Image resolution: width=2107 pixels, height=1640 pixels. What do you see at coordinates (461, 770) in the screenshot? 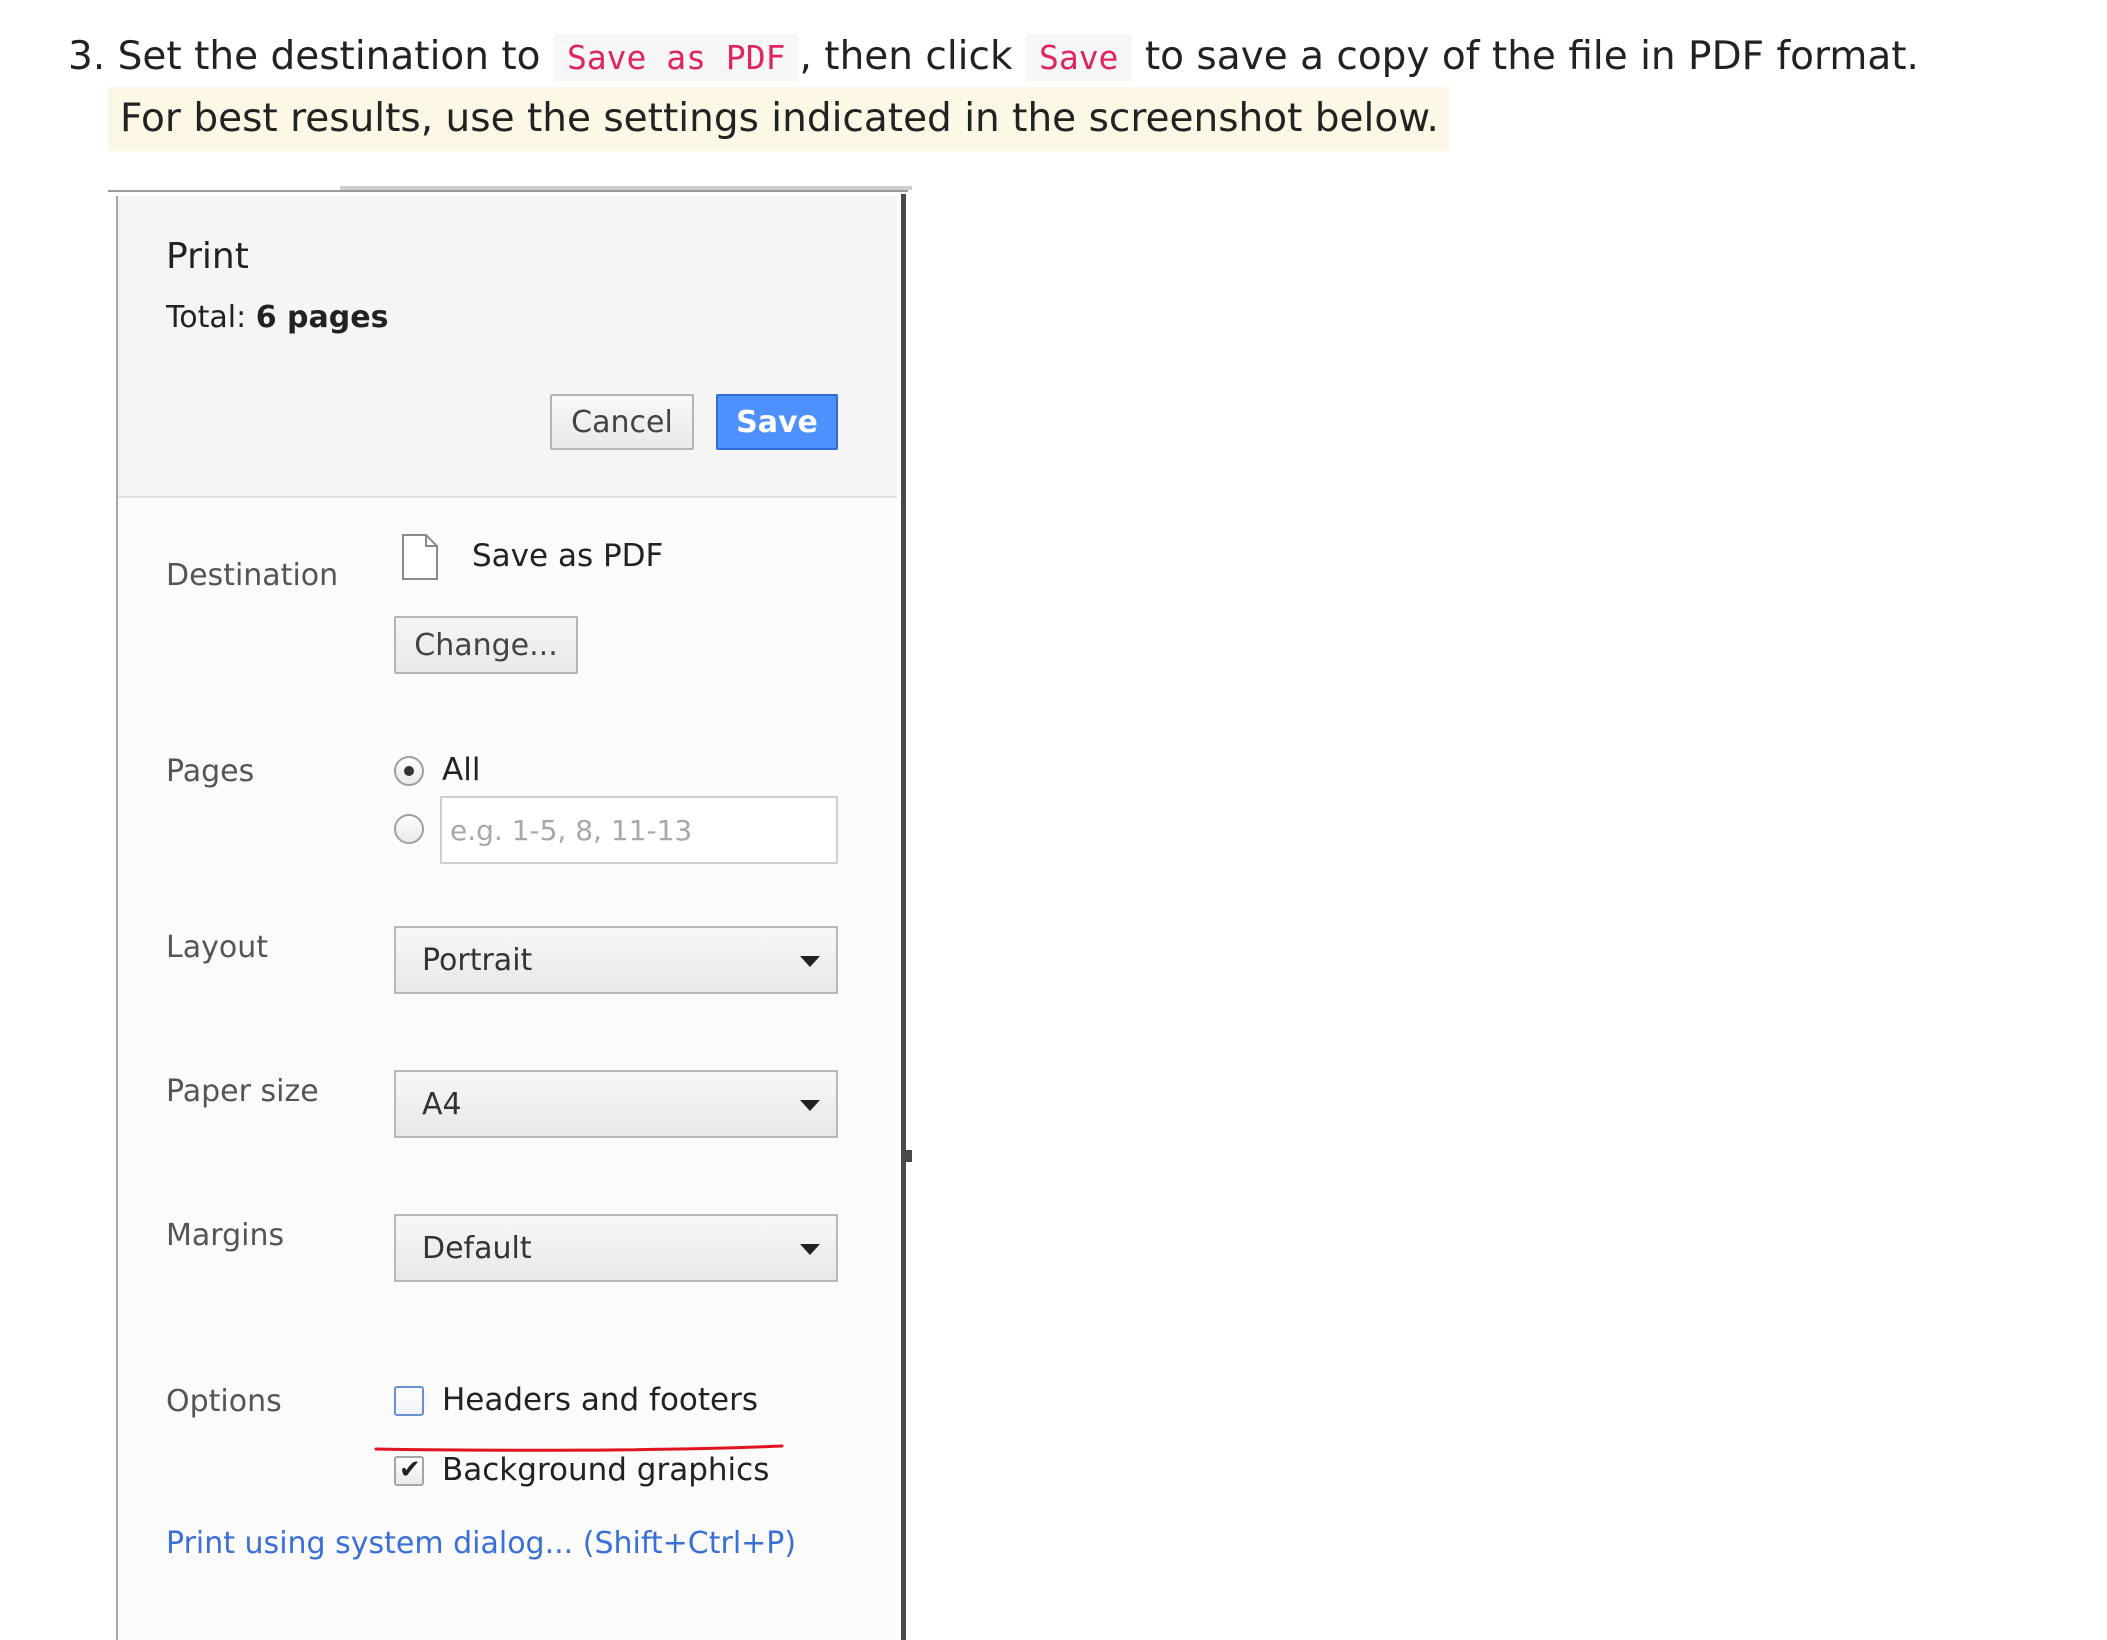
I see `pages-all-label: All` at bounding box center [461, 770].